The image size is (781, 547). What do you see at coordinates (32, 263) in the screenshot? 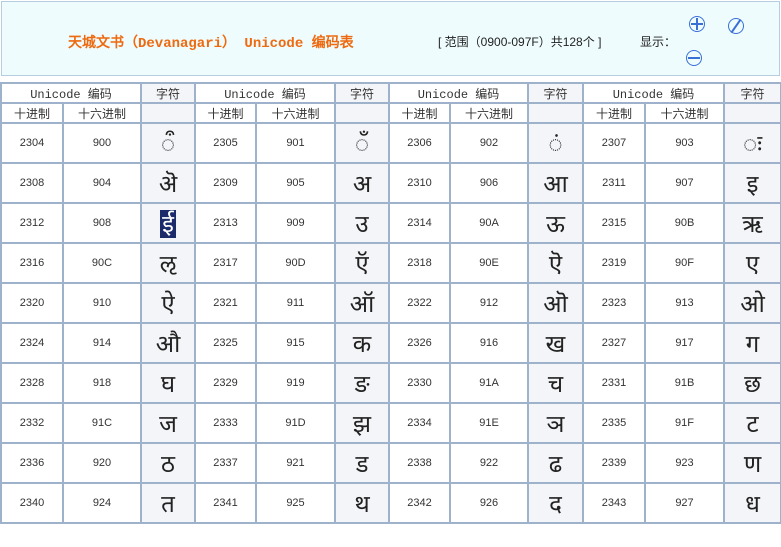
I see `decimal-cell: 2316` at bounding box center [32, 263].